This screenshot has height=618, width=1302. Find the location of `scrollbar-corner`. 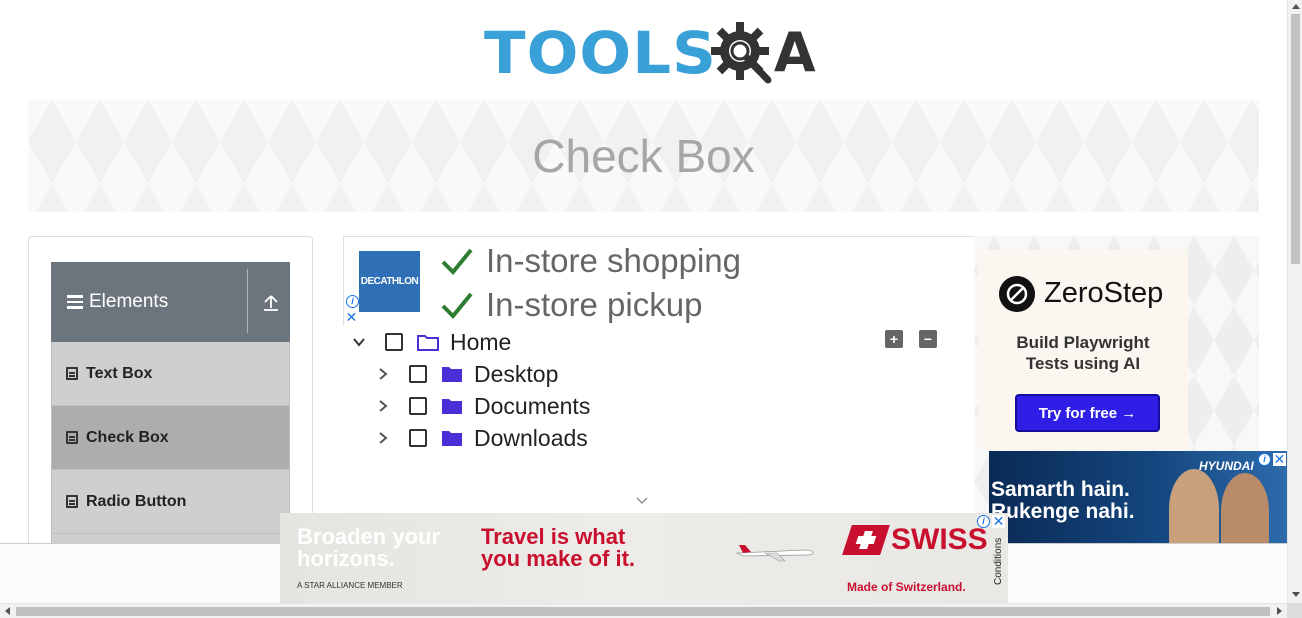

scrollbar-corner is located at coordinates (1294, 610).